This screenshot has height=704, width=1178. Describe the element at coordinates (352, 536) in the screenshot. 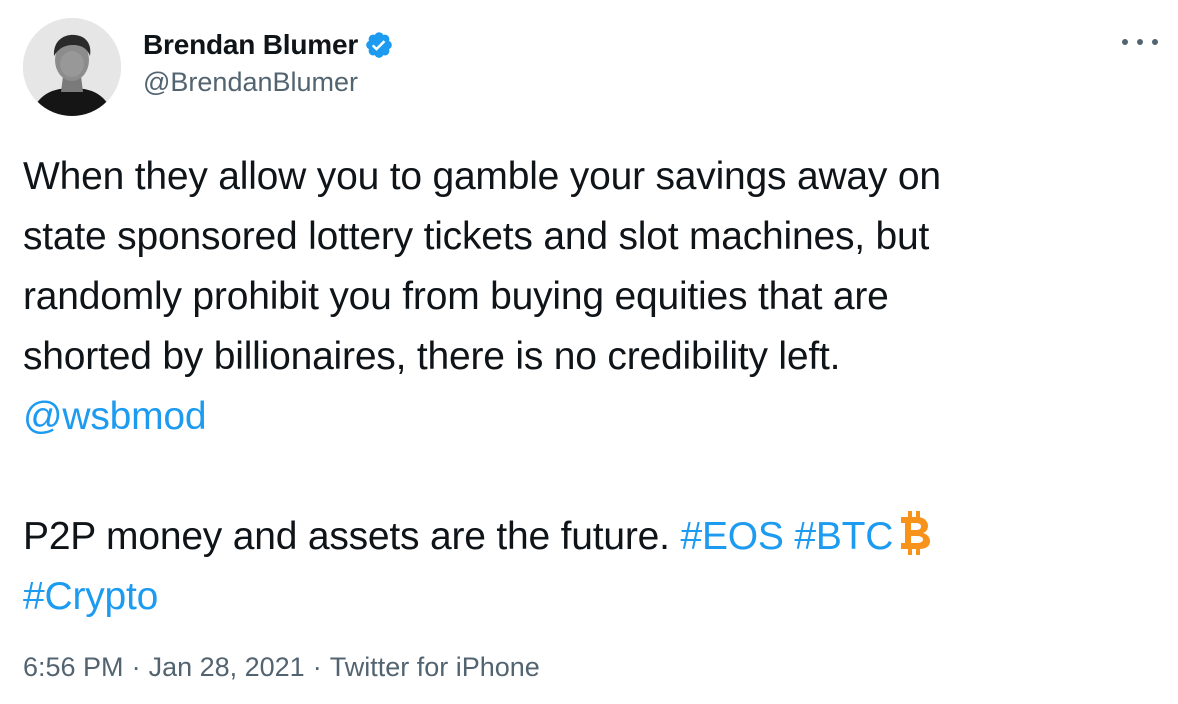

I see `tweet-text-line: P2P money and assets are the future.` at that location.